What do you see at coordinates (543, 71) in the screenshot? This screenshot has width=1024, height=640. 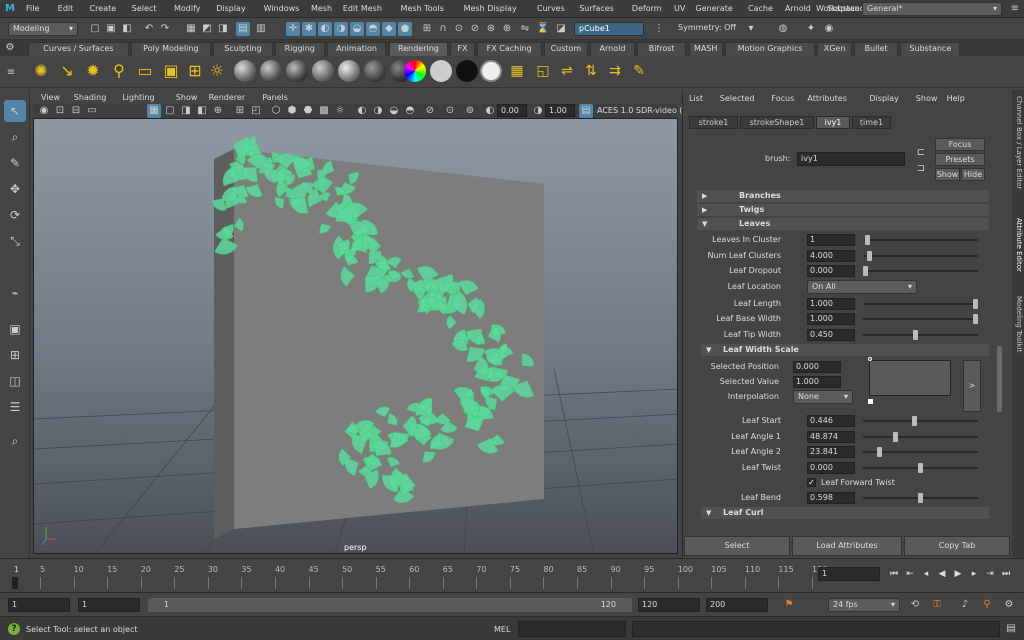 I see `render-icon: ◱` at bounding box center [543, 71].